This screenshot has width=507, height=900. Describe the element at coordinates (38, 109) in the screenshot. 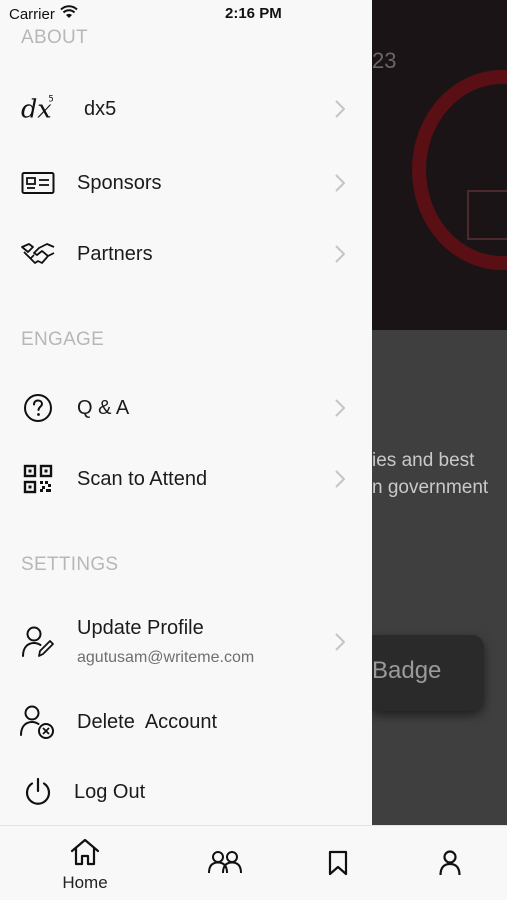

I see `dx5-logo-icon: dx 5` at that location.